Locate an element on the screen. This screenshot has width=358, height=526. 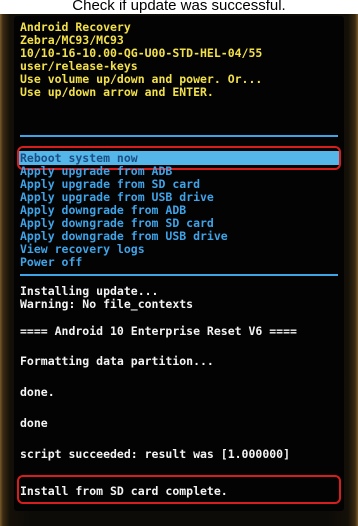
menu-item-power-off: Power off is located at coordinates (51, 262).